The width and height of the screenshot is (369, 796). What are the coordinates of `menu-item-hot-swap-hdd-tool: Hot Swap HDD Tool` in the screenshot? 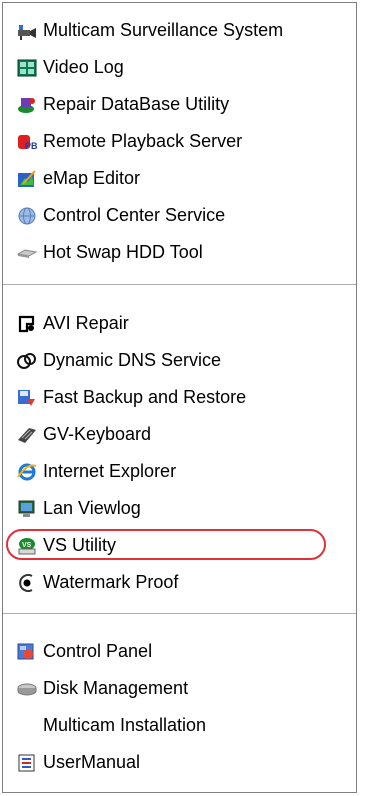 It's located at (179, 252).